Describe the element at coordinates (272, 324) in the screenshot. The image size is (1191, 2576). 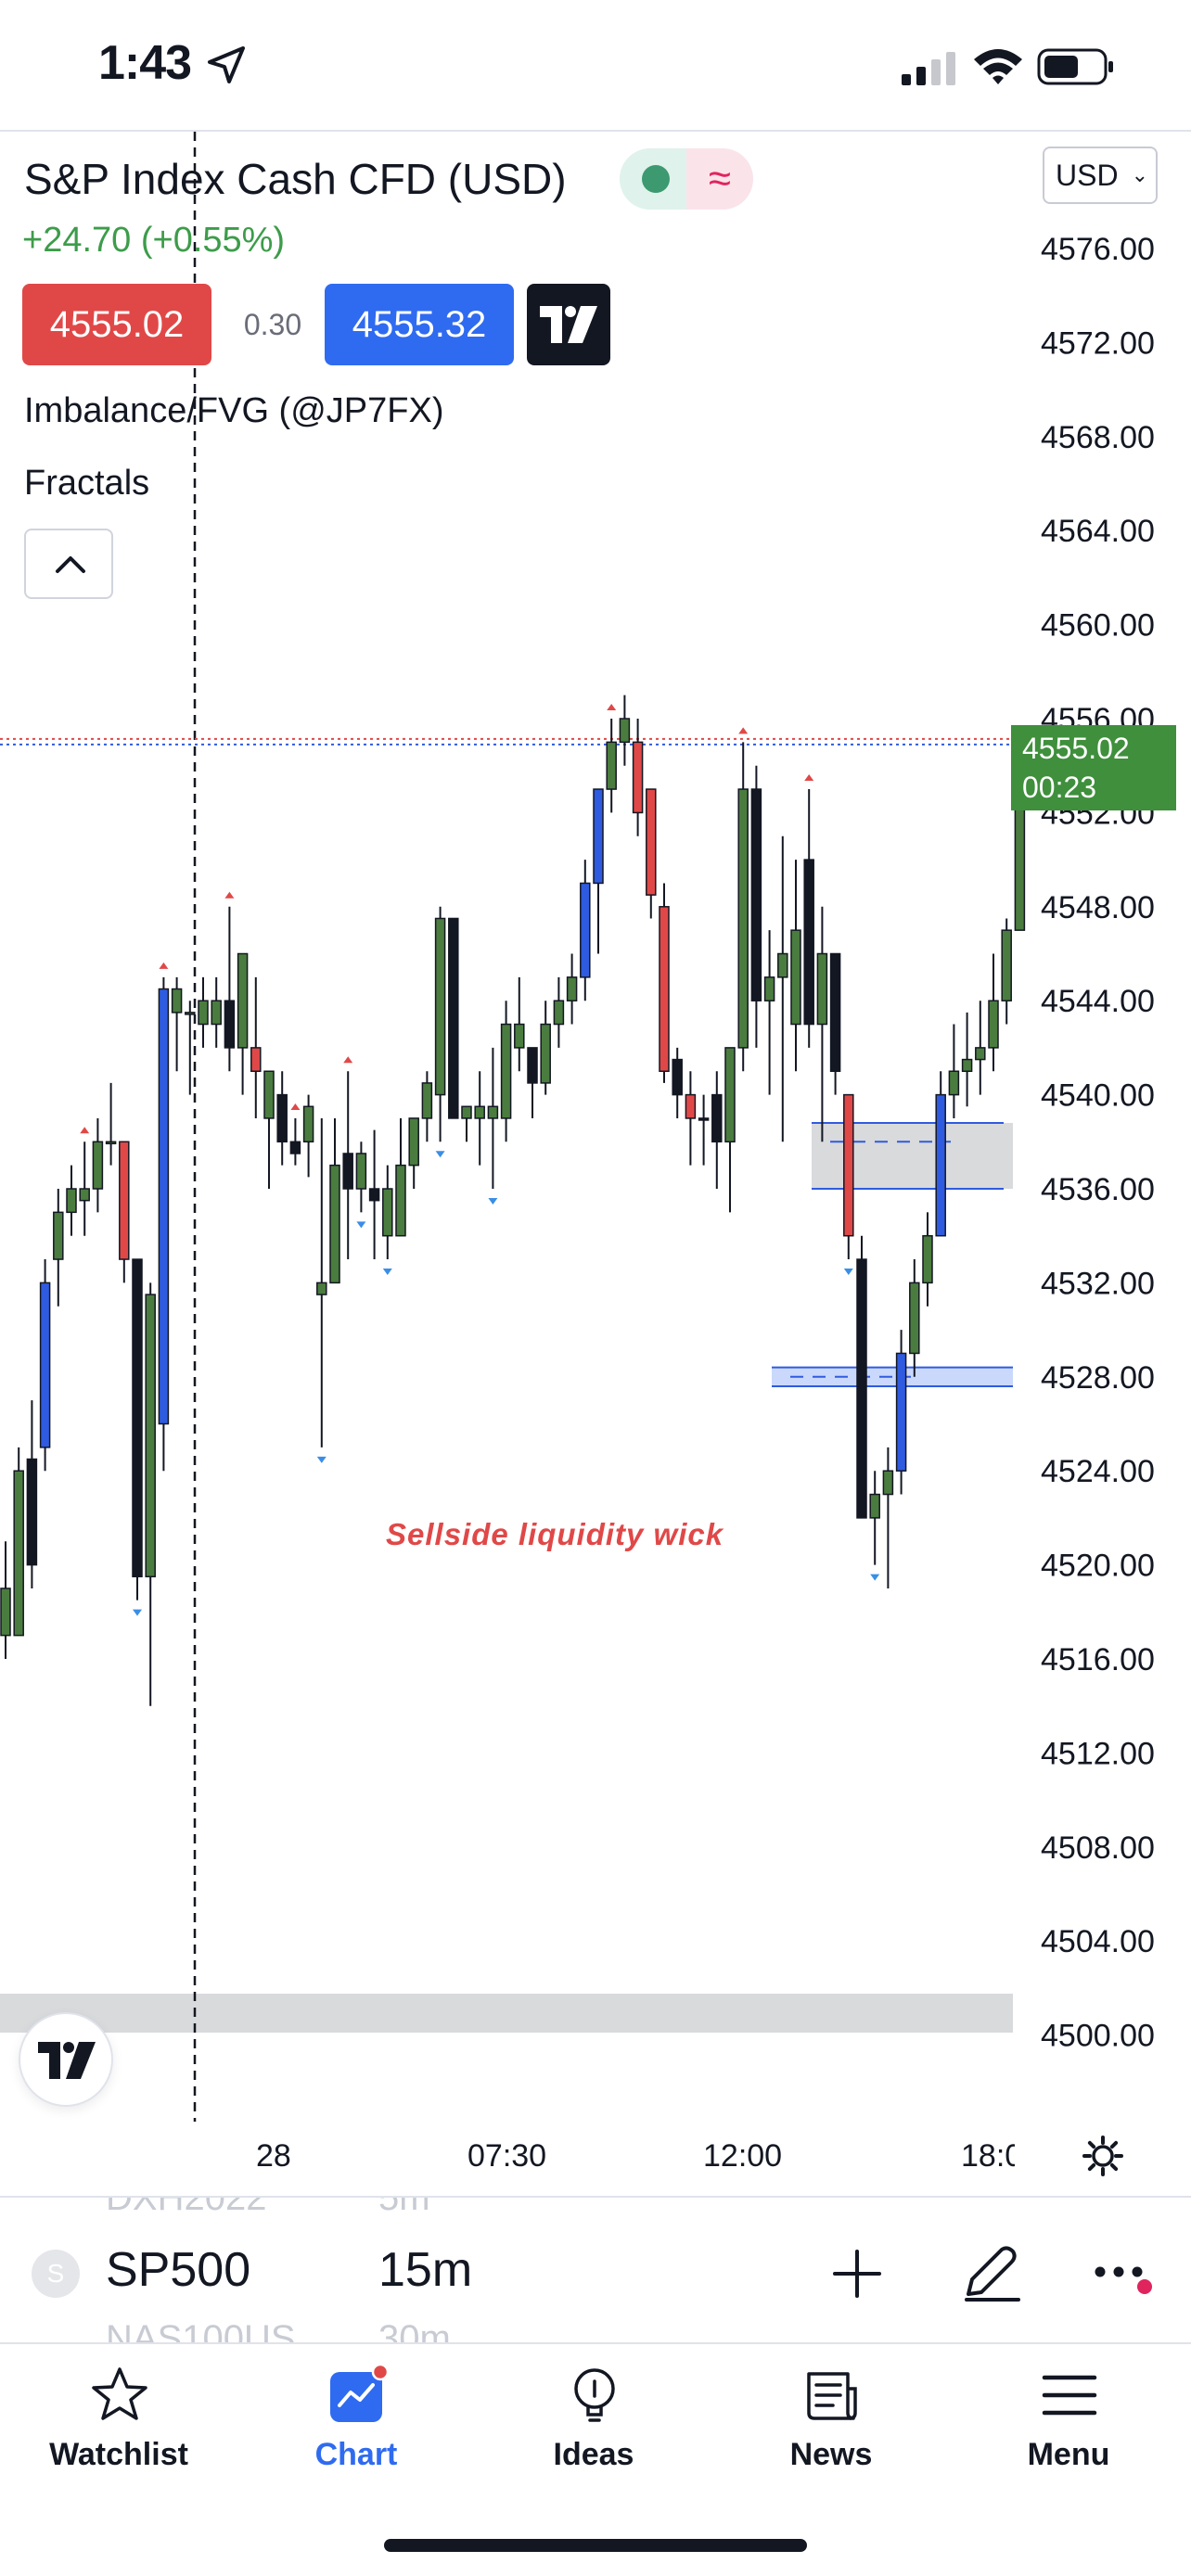
I see `spread-value: 0.30` at that location.